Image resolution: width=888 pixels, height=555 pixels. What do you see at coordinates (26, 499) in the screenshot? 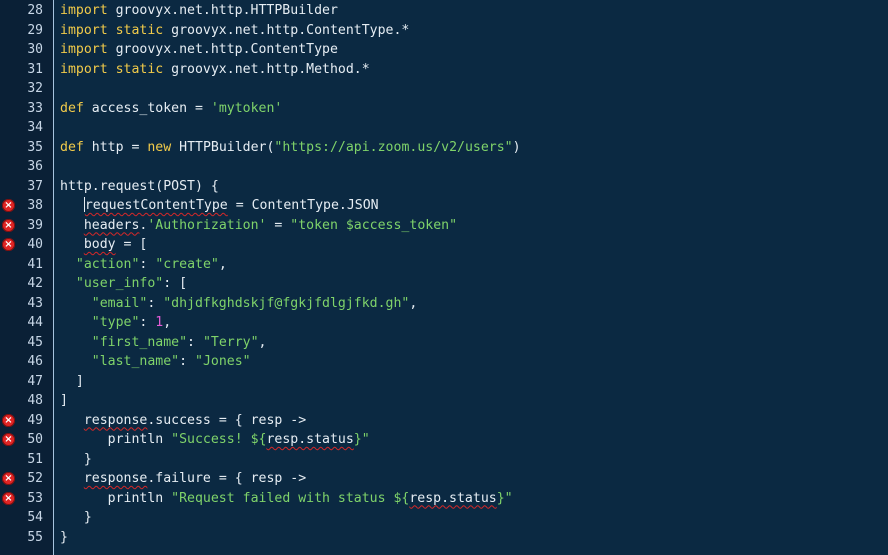
I see `gutter-row: × 53` at bounding box center [26, 499].